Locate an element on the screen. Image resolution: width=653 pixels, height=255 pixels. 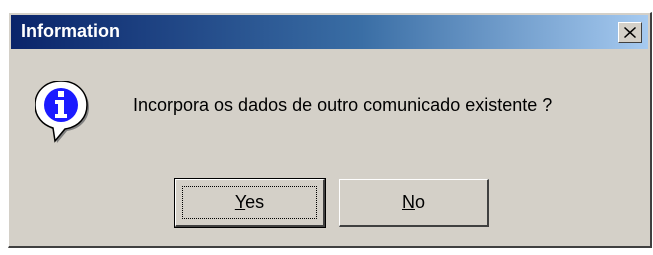
title-bar: Information is located at coordinates (329, 32).